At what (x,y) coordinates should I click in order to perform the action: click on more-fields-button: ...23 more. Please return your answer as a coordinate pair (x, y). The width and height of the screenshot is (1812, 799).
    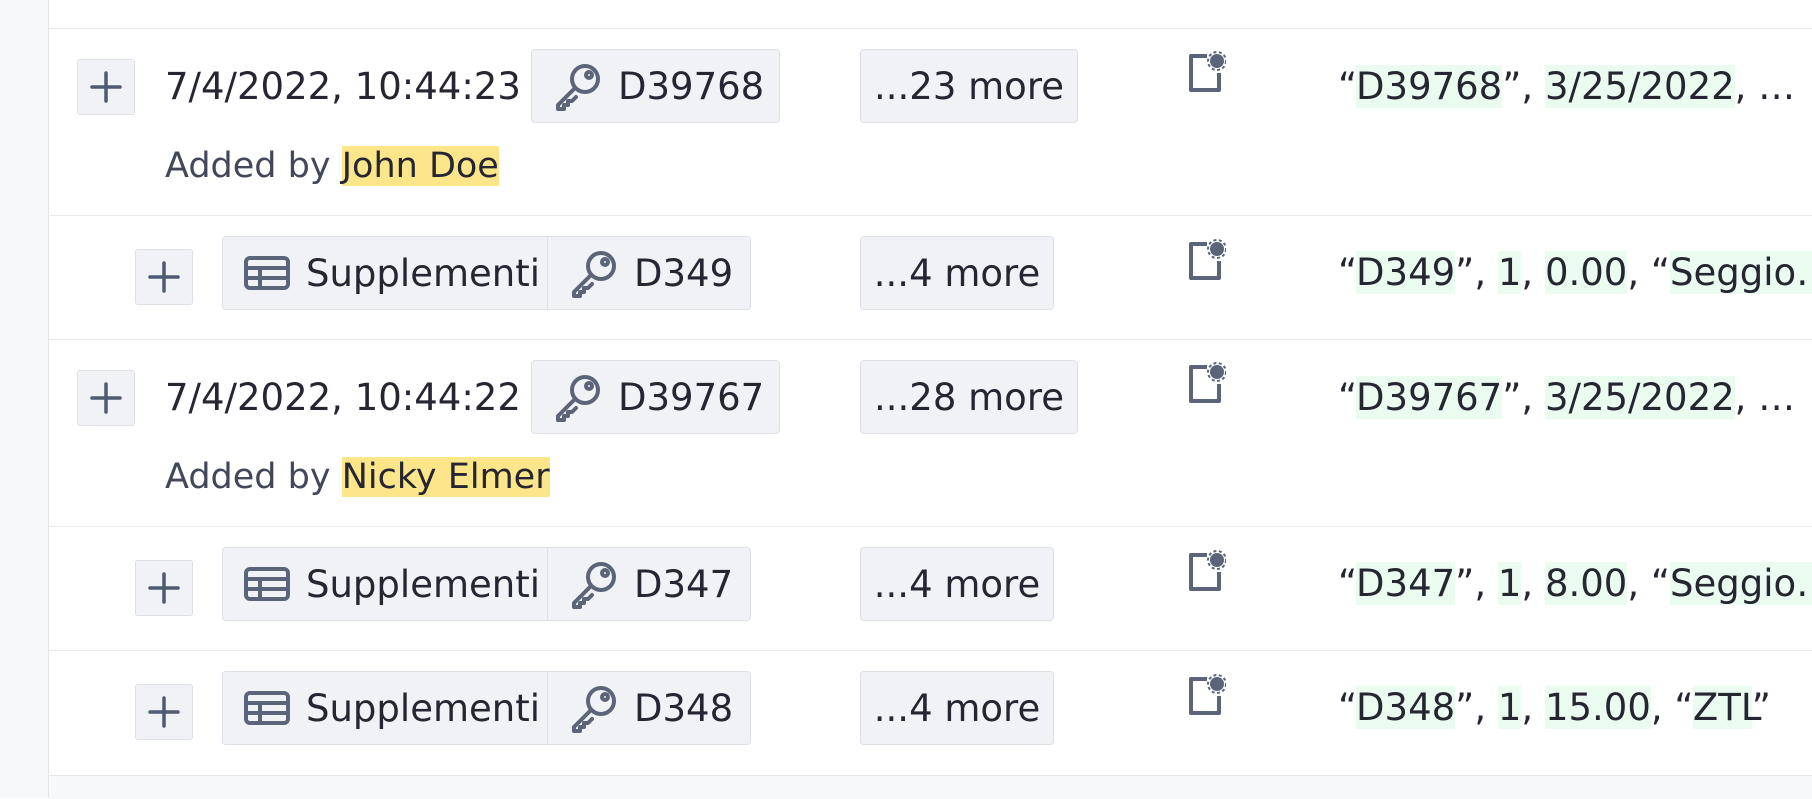
    Looking at the image, I should click on (969, 86).